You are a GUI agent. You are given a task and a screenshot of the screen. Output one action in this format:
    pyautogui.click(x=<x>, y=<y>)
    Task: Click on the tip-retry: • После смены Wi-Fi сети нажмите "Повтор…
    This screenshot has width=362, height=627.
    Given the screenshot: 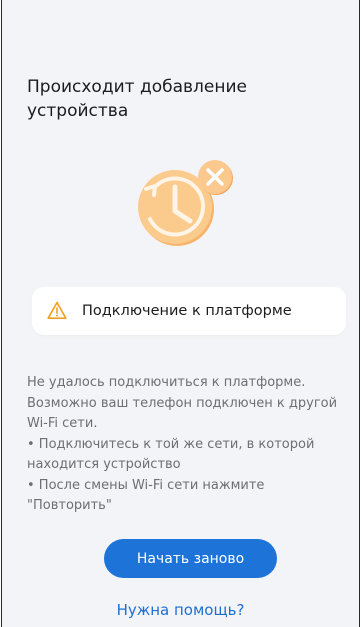 What is the action you would take?
    pyautogui.click(x=146, y=495)
    